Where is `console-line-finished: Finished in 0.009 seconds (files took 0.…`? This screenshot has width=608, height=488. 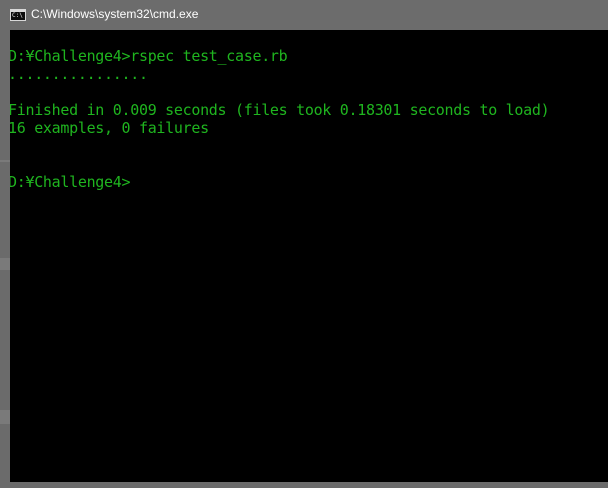
console-line-finished: Finished in 0.009 seconds (files took 0.… is located at coordinates (280, 110).